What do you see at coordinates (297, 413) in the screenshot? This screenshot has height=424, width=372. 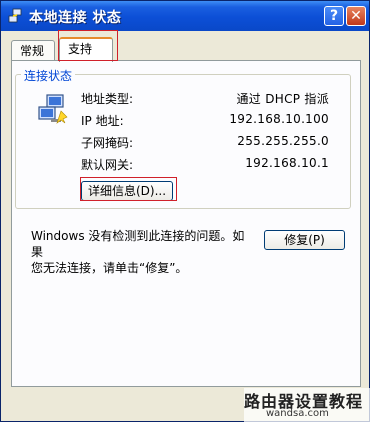 I see `watermark-site: wandsa.com` at bounding box center [297, 413].